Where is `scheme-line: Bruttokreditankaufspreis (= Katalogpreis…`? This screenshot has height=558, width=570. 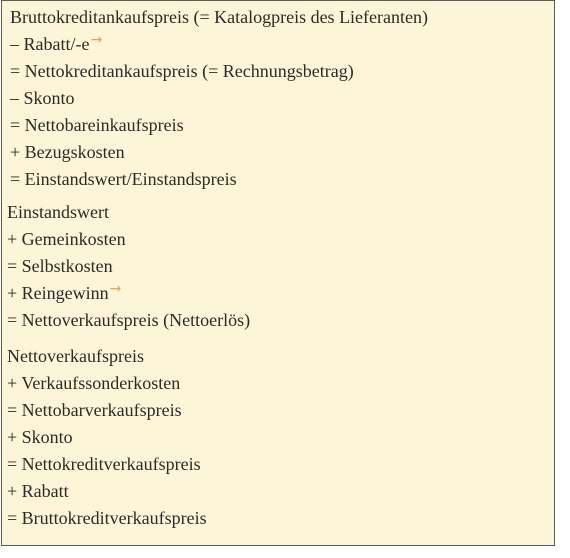
scheme-line: Bruttokreditankaufspreis (= Katalogpreis… is located at coordinates (219, 17).